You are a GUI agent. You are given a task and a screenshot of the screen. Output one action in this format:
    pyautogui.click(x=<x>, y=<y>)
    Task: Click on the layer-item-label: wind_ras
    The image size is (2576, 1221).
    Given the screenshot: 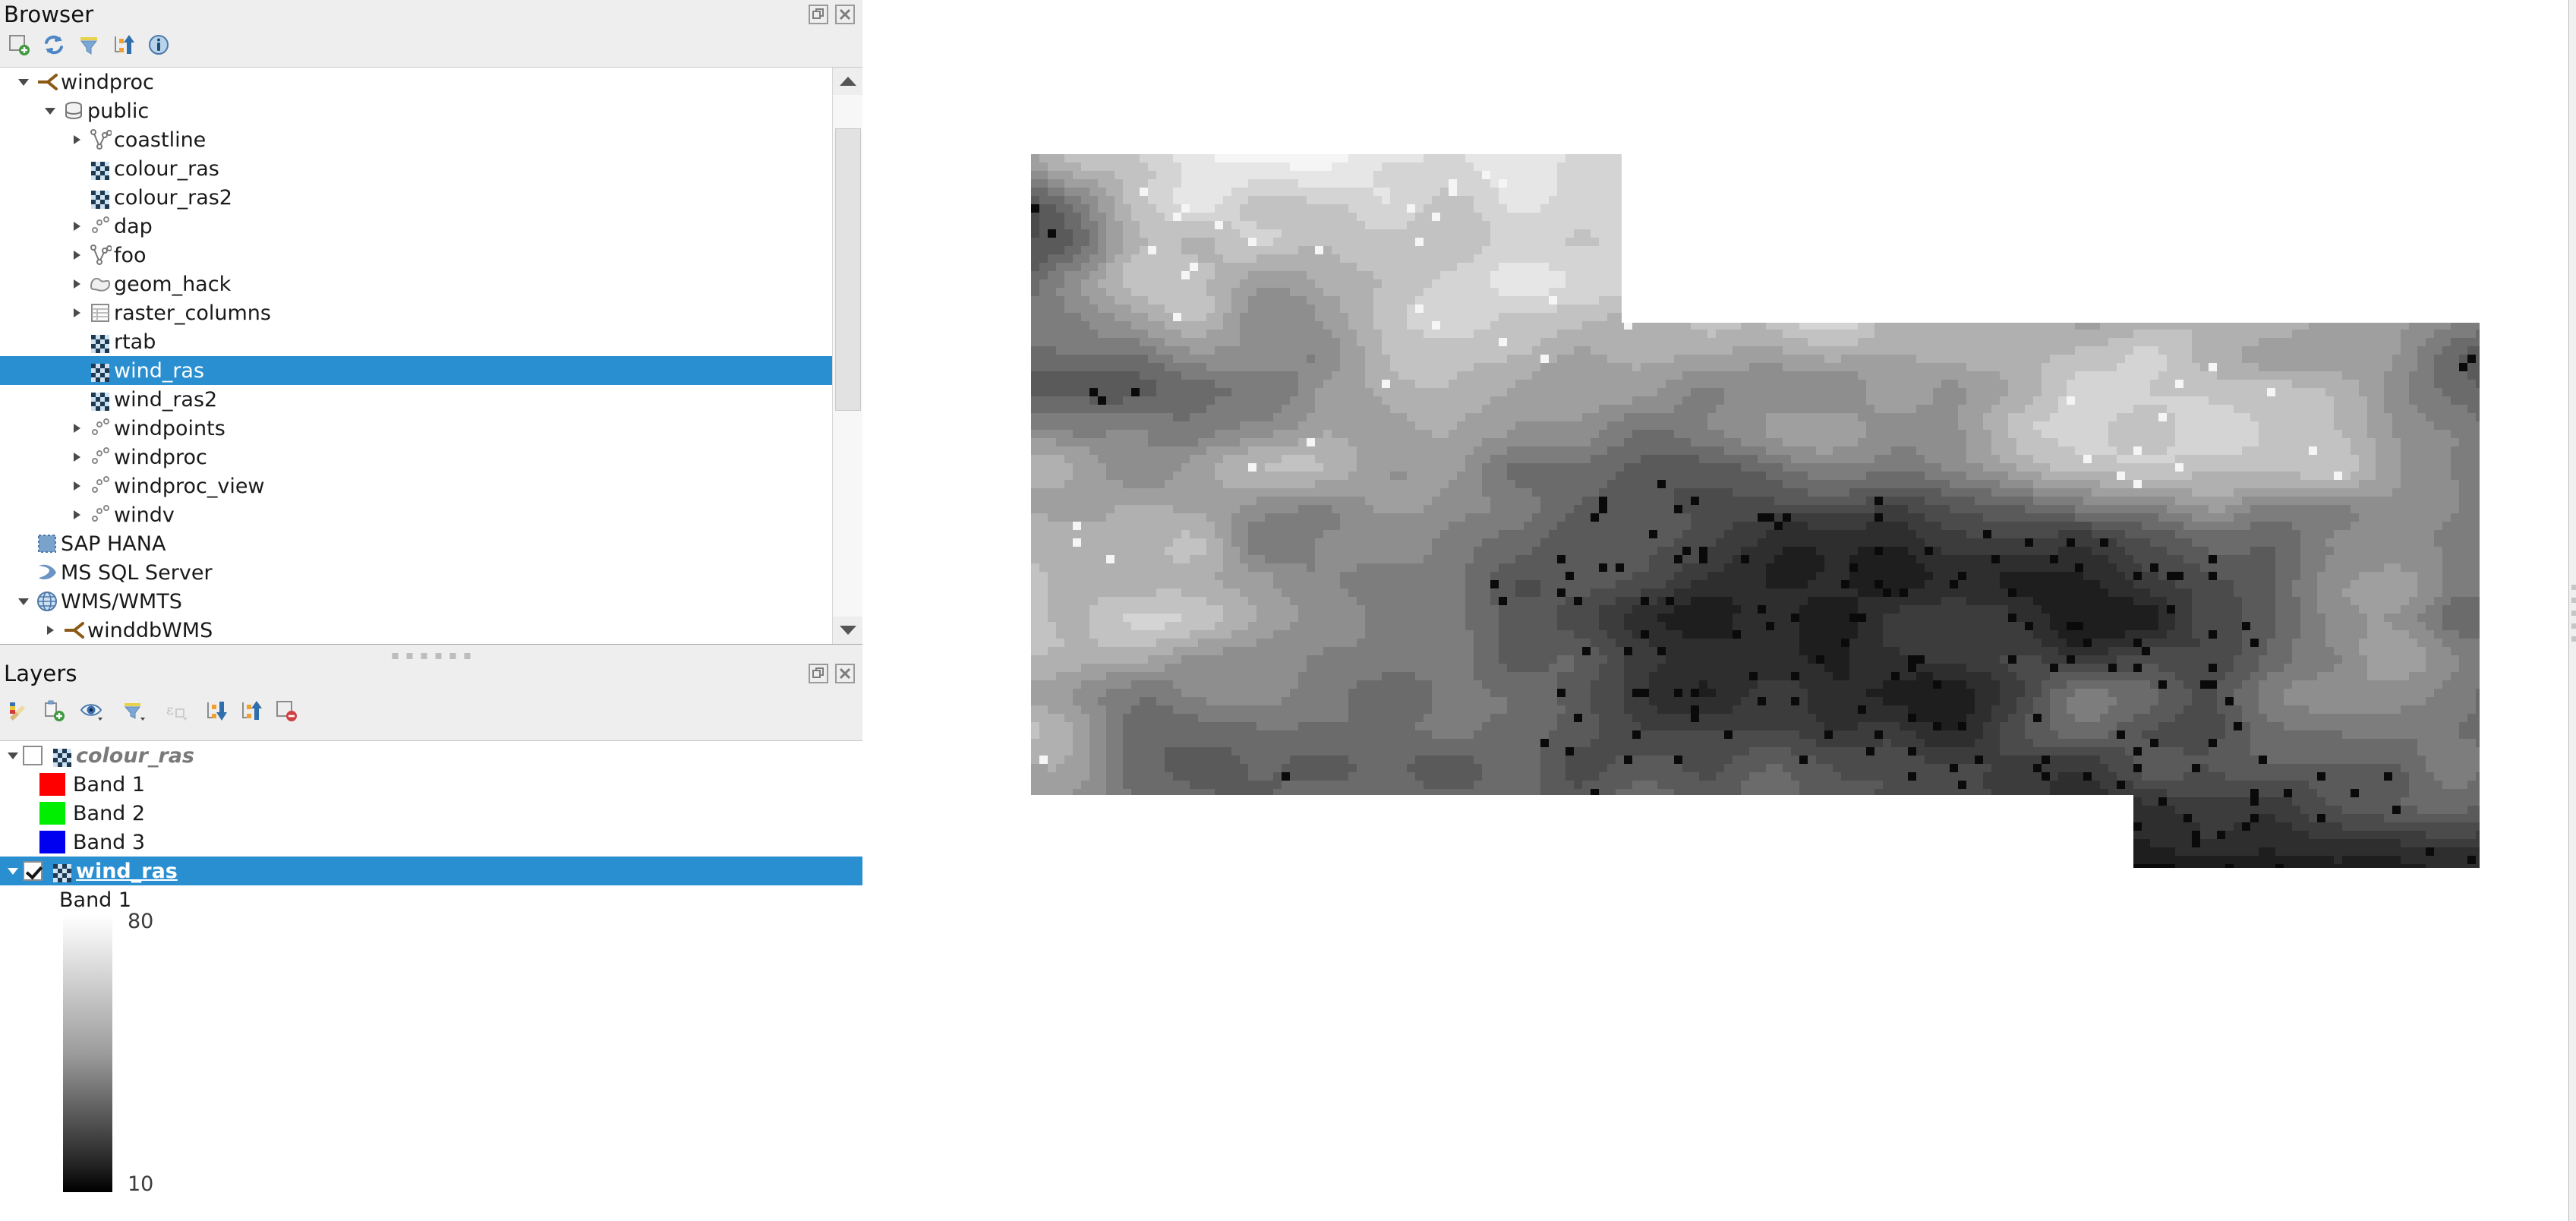 What is the action you would take?
    pyautogui.click(x=127, y=871)
    